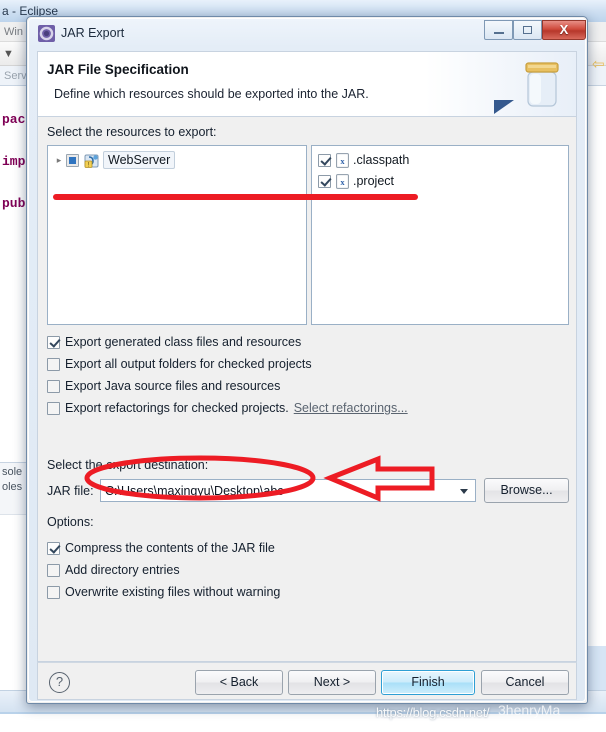 This screenshot has width=606, height=732. What do you see at coordinates (440, 235) in the screenshot?
I see `resource-files-panel: x .classpath x .project` at bounding box center [440, 235].